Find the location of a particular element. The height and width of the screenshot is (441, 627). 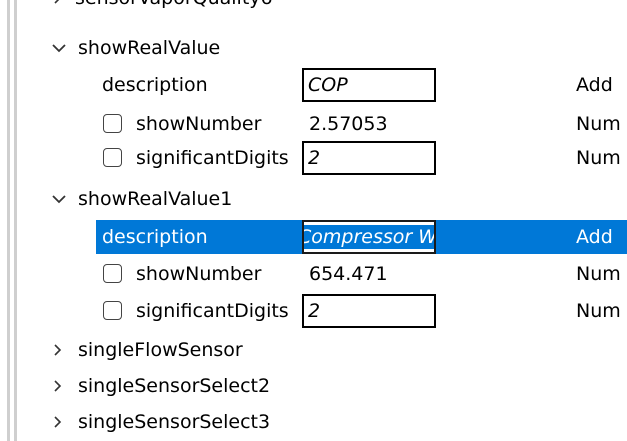

tree-node-showrealvalue1: showRealValue1 is located at coordinates (313, 199).